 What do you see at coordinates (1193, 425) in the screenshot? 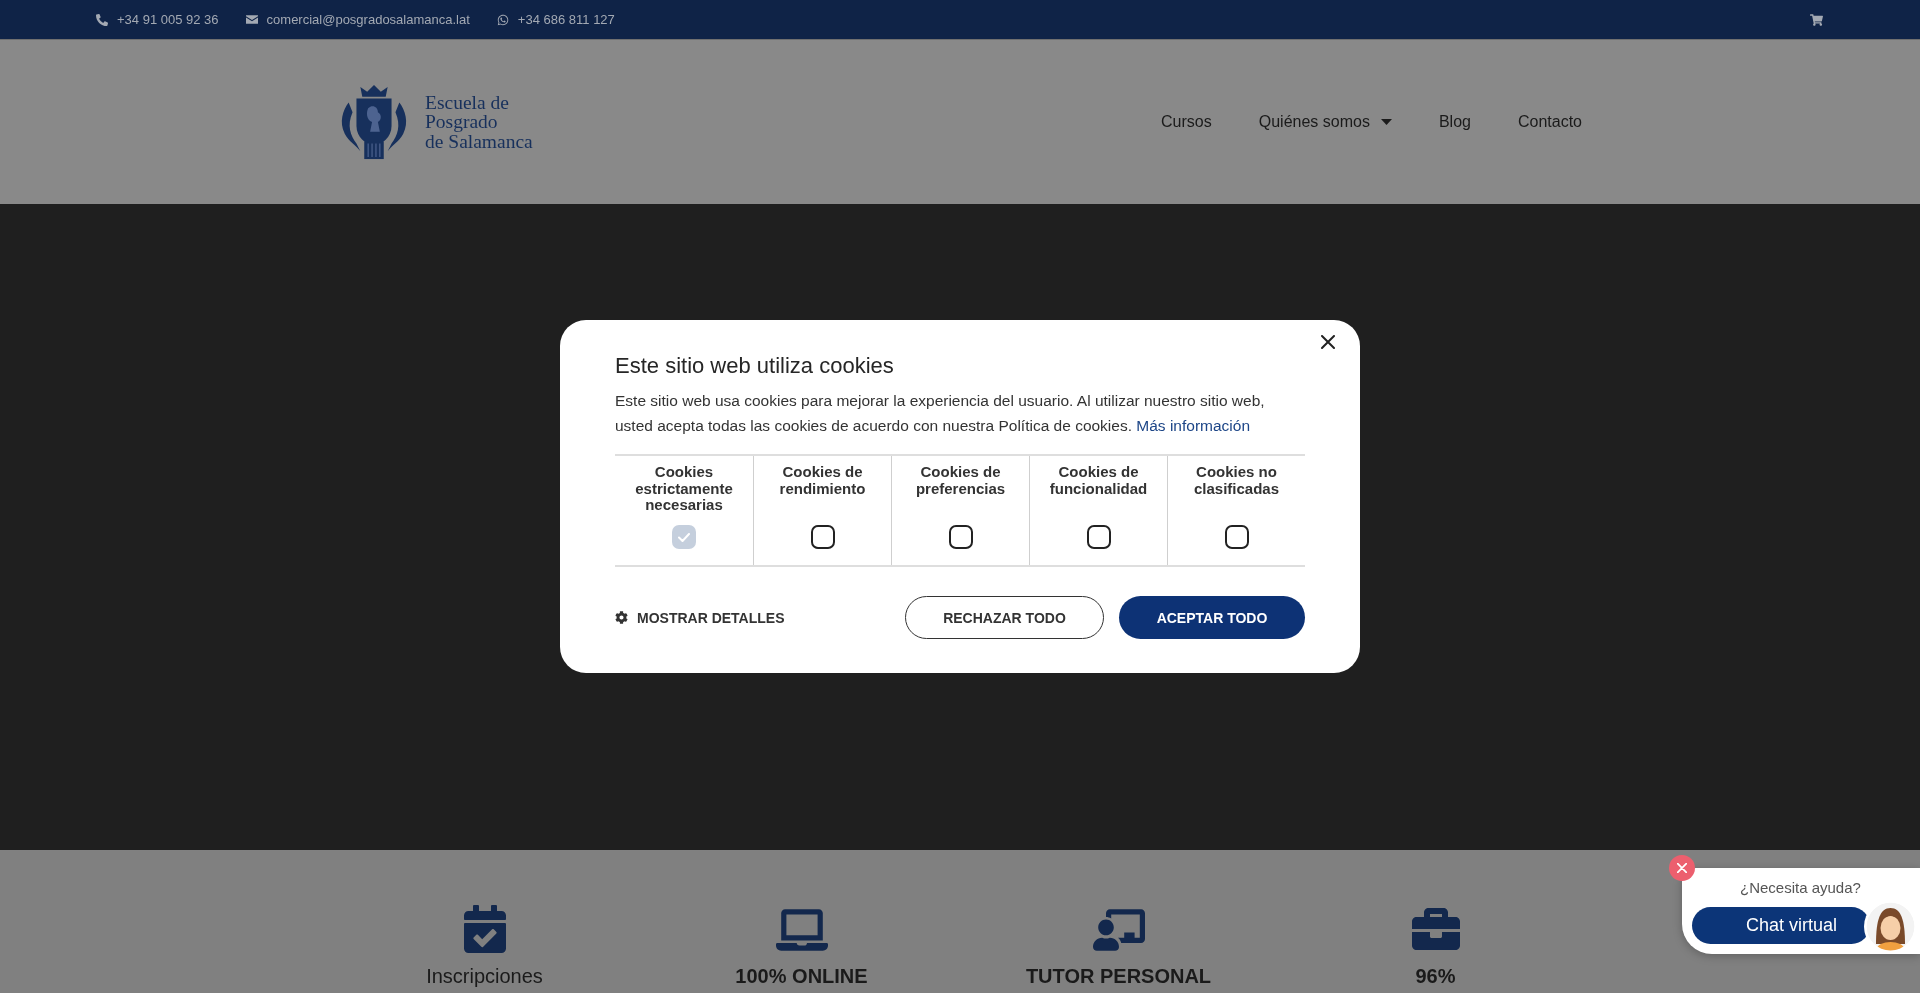
I see `more-info-link: Más información` at bounding box center [1193, 425].